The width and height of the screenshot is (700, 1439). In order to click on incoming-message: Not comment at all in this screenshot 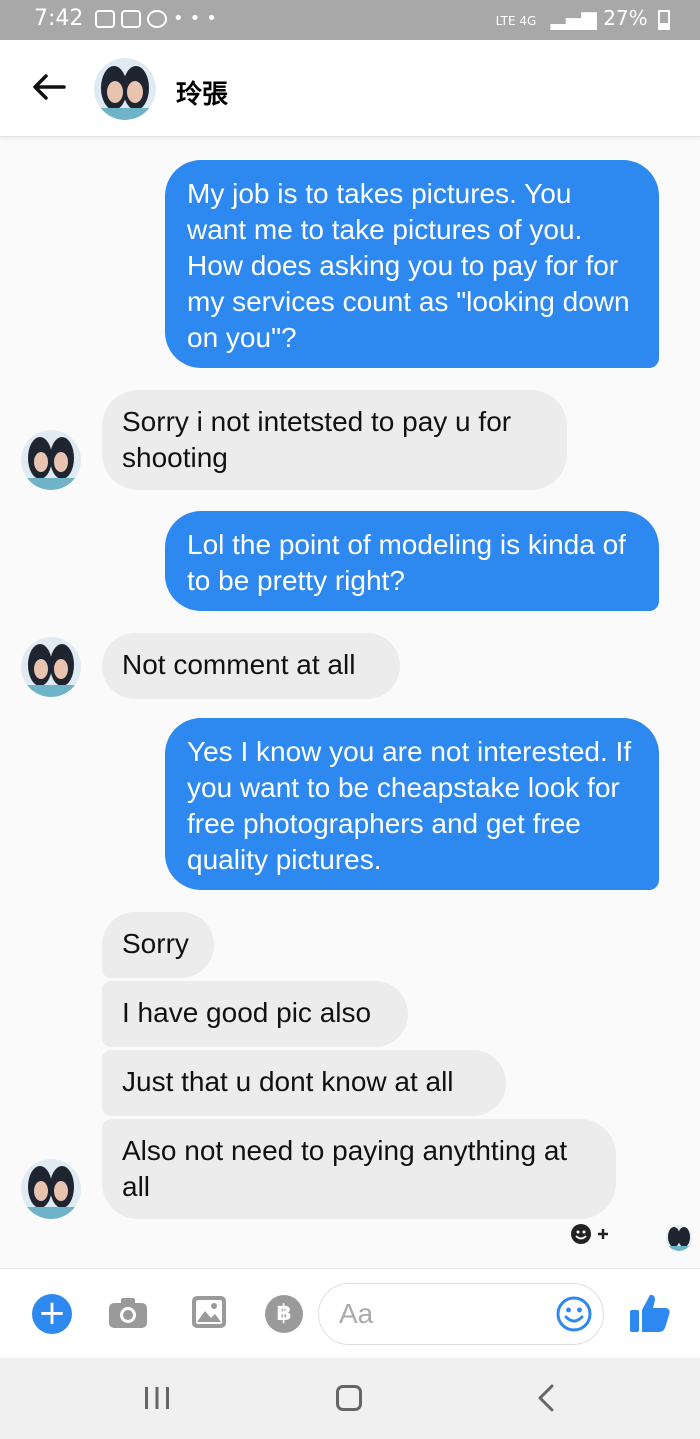, I will do `click(251, 666)`.